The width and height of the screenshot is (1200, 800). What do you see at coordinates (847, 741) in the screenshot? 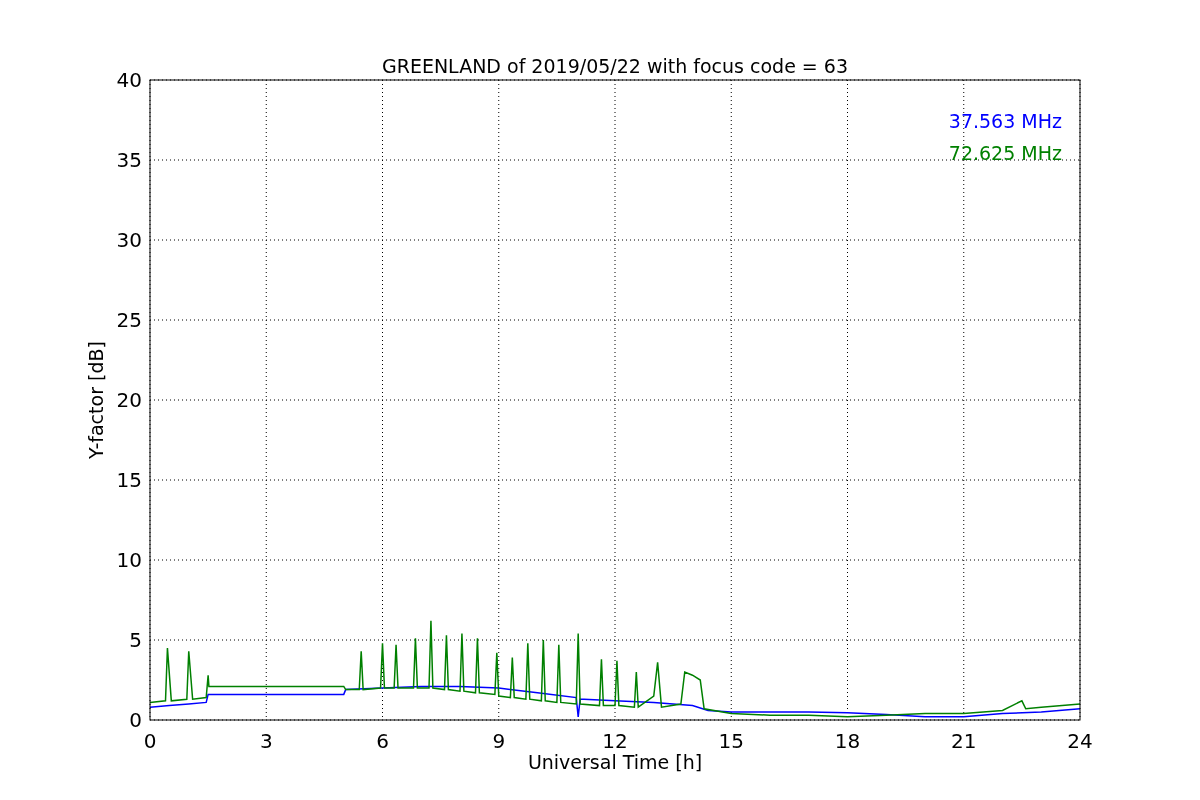
I see `x-tick-label: 18` at bounding box center [847, 741].